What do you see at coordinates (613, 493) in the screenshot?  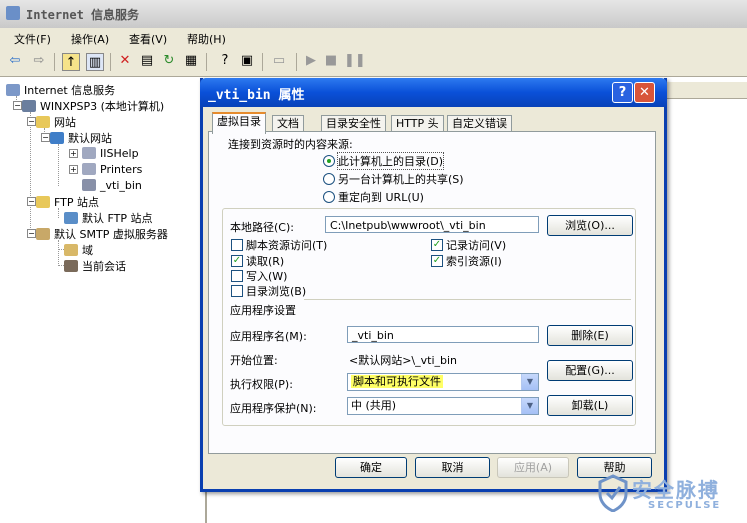 I see `shield-icon` at bounding box center [613, 493].